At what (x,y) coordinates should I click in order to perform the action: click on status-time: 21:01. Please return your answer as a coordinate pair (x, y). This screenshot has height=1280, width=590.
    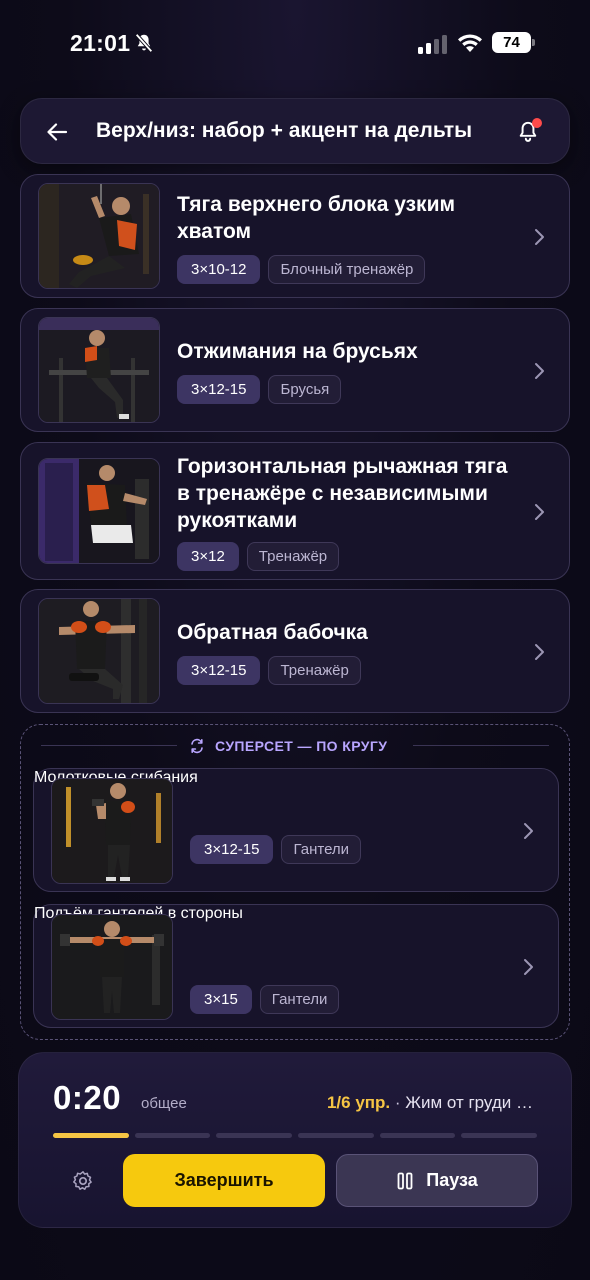
    Looking at the image, I should click on (100, 43).